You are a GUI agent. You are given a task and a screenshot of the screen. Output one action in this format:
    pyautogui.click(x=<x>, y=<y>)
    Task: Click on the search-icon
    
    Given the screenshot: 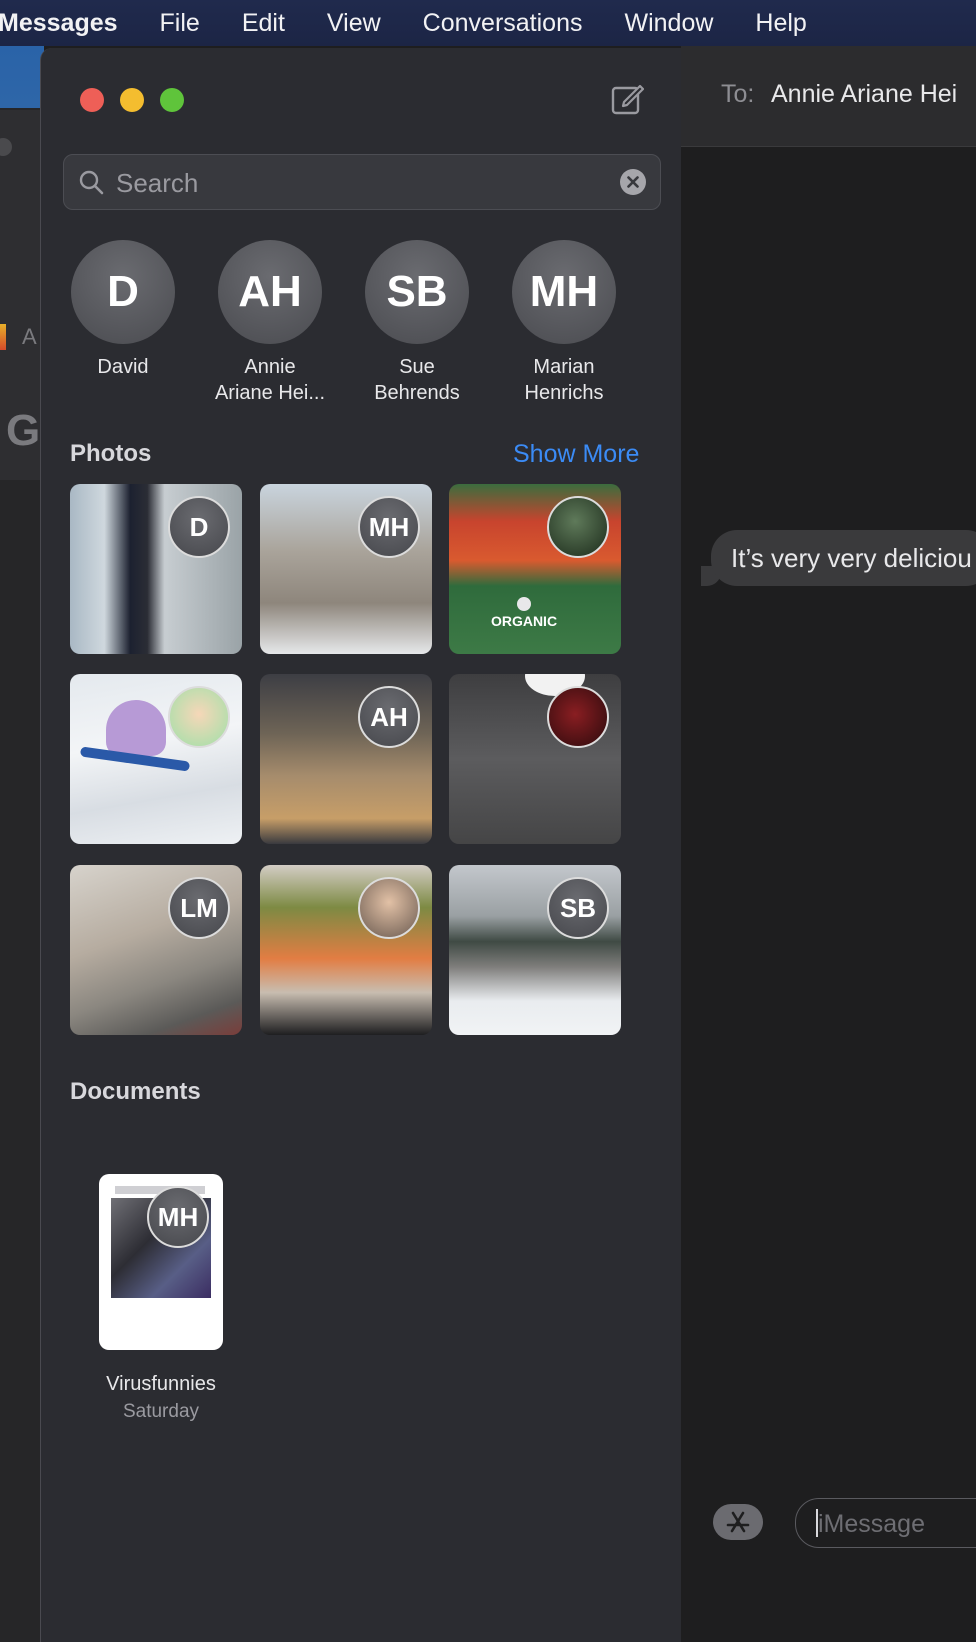 What is the action you would take?
    pyautogui.click(x=91, y=182)
    